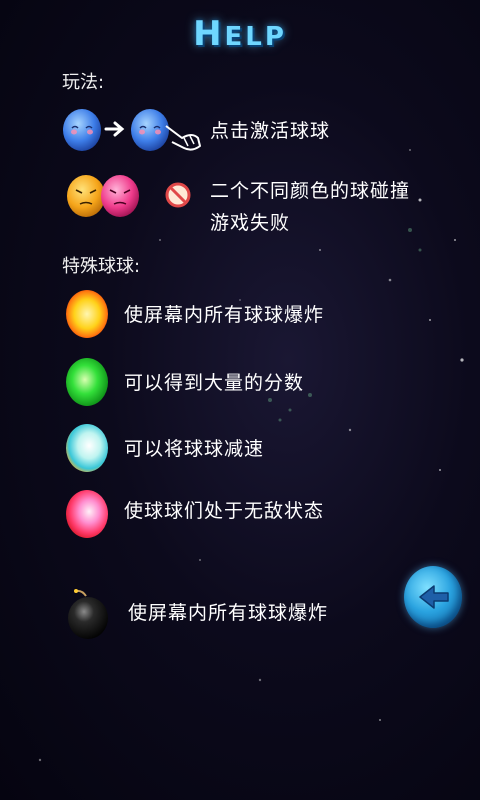 Image resolution: width=480 pixels, height=800 pixels. I want to click on back-arrow-icon, so click(434, 597).